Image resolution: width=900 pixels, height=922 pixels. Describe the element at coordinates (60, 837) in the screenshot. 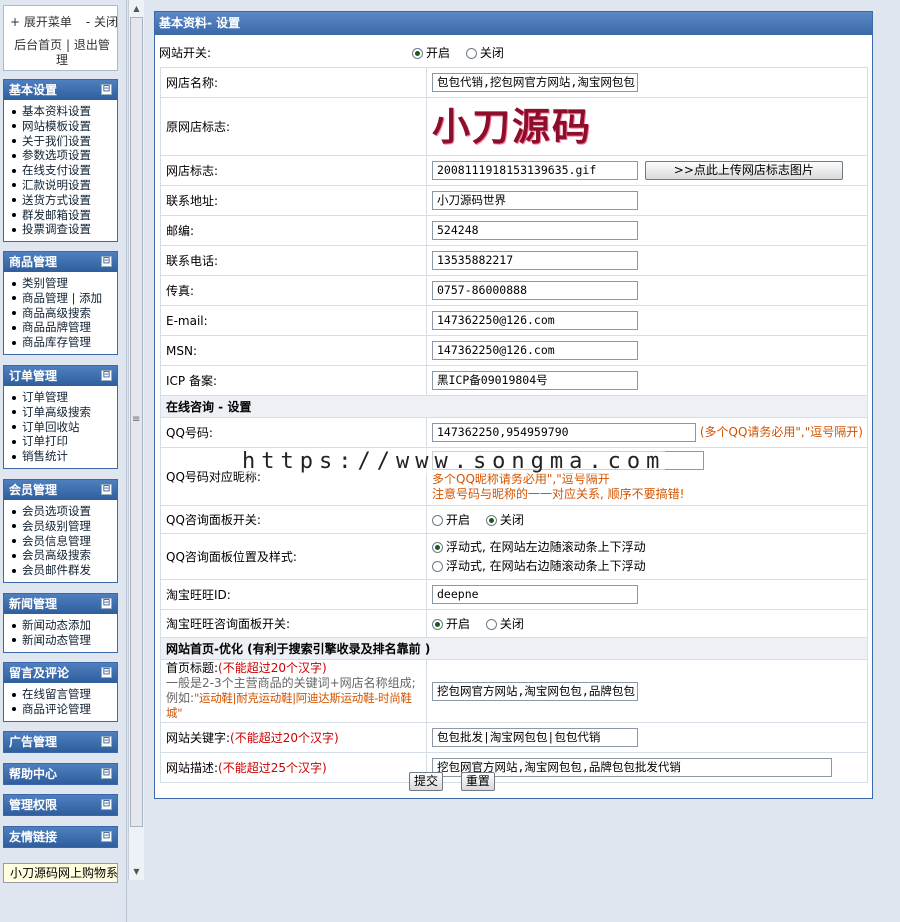

I see `menu-section-header: 友情链接 ⊟` at that location.